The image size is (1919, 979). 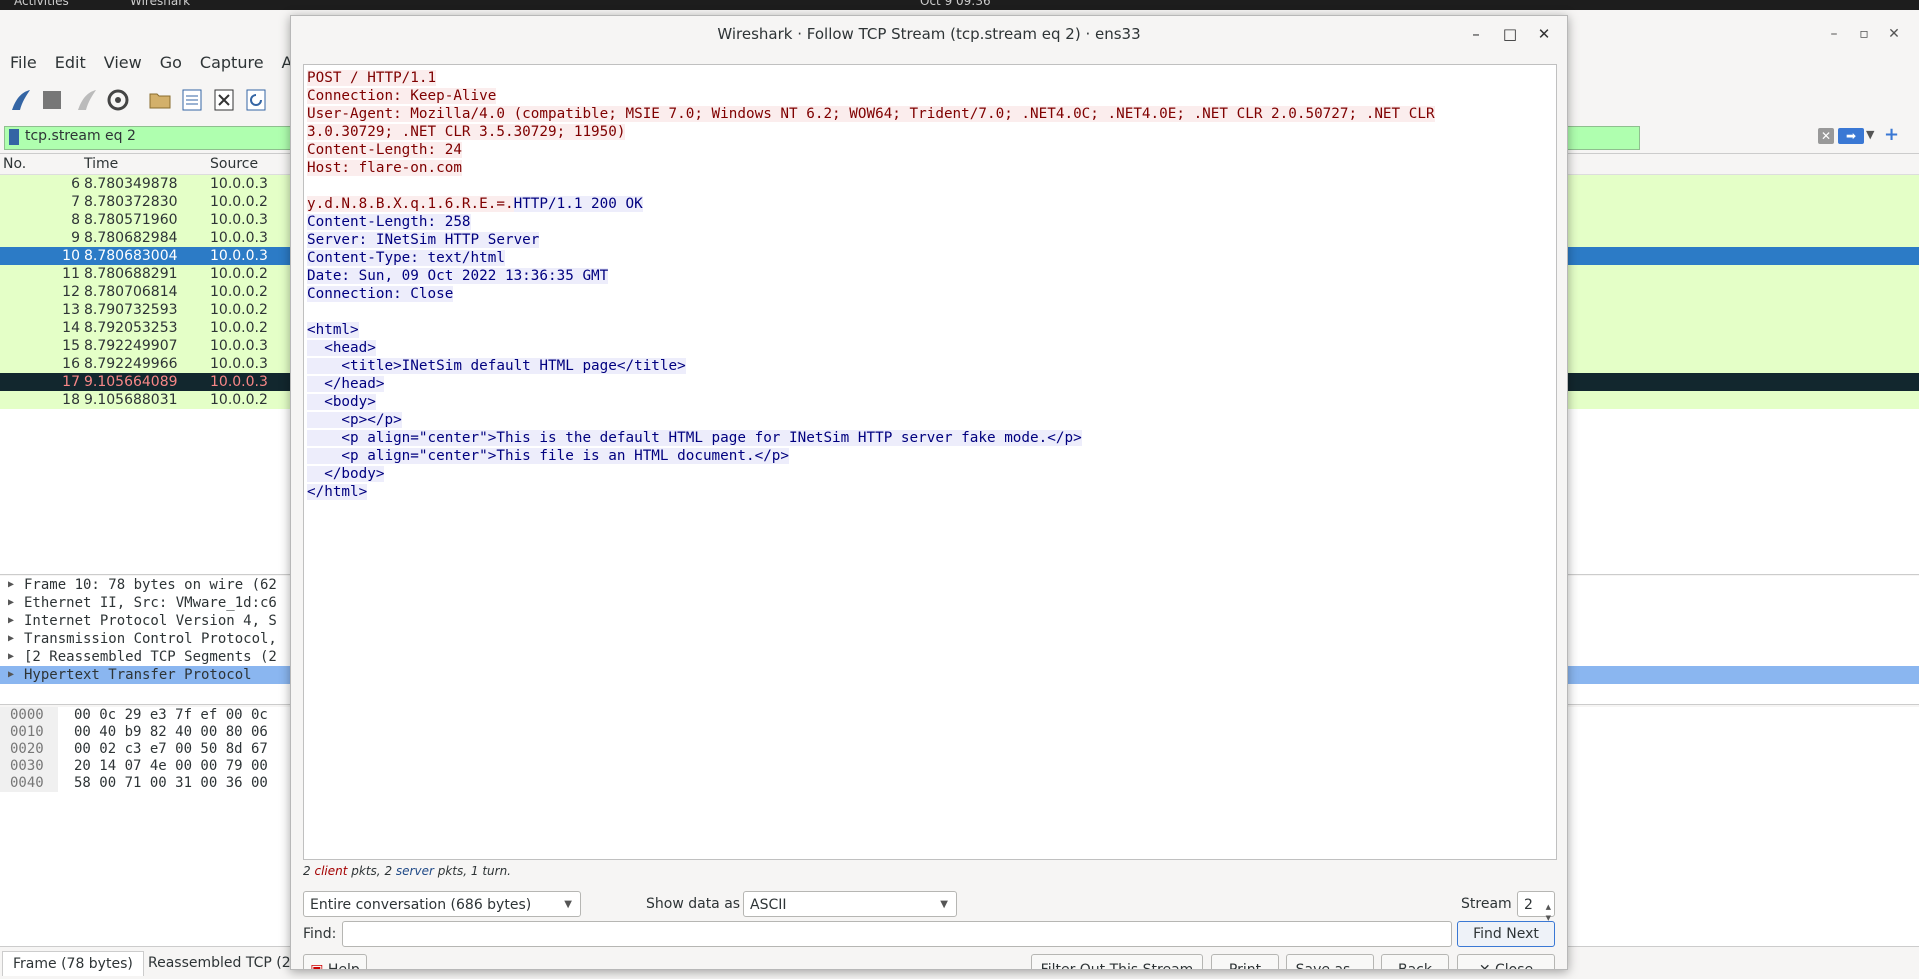 I want to click on menu-capture: Capture, so click(x=231, y=63).